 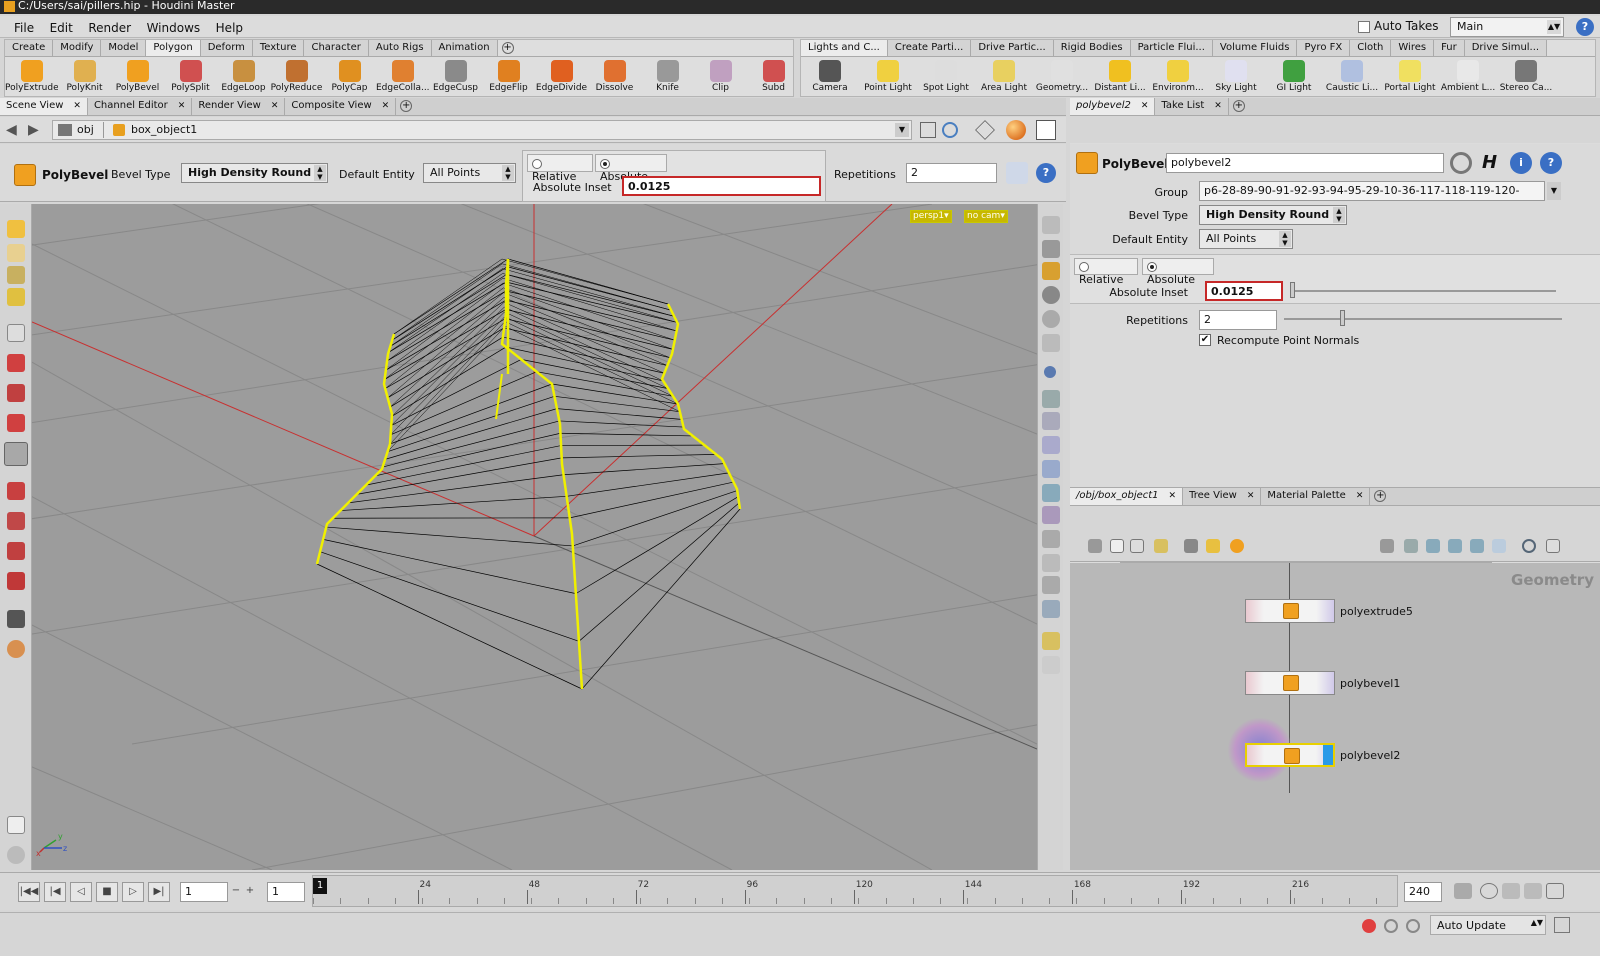 What do you see at coordinates (33, 130) in the screenshot?
I see `forward-arrow-icon: ▶` at bounding box center [33, 130].